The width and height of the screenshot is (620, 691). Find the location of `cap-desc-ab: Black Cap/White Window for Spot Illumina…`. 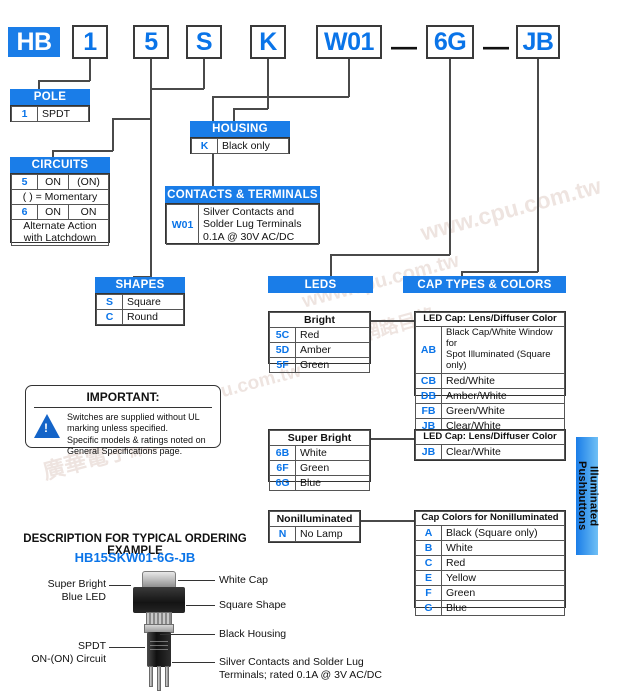

cap-desc-ab: Black Cap/White Window for Spot Illumina… is located at coordinates (503, 349).